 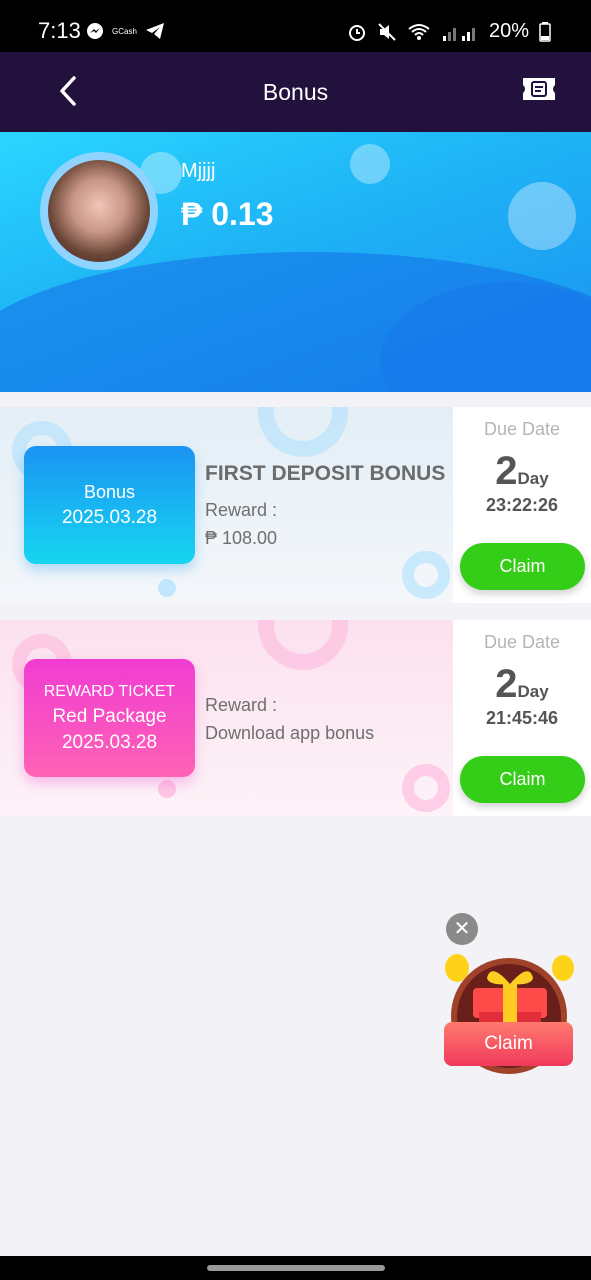 I want to click on wifi-icon, so click(x=419, y=31).